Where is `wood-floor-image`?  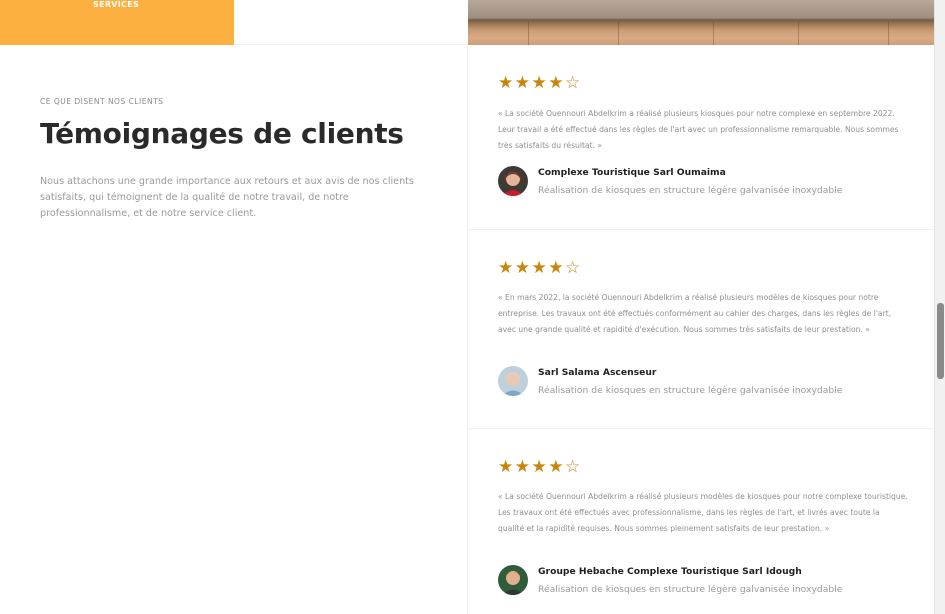
wood-floor-image is located at coordinates (701, 22).